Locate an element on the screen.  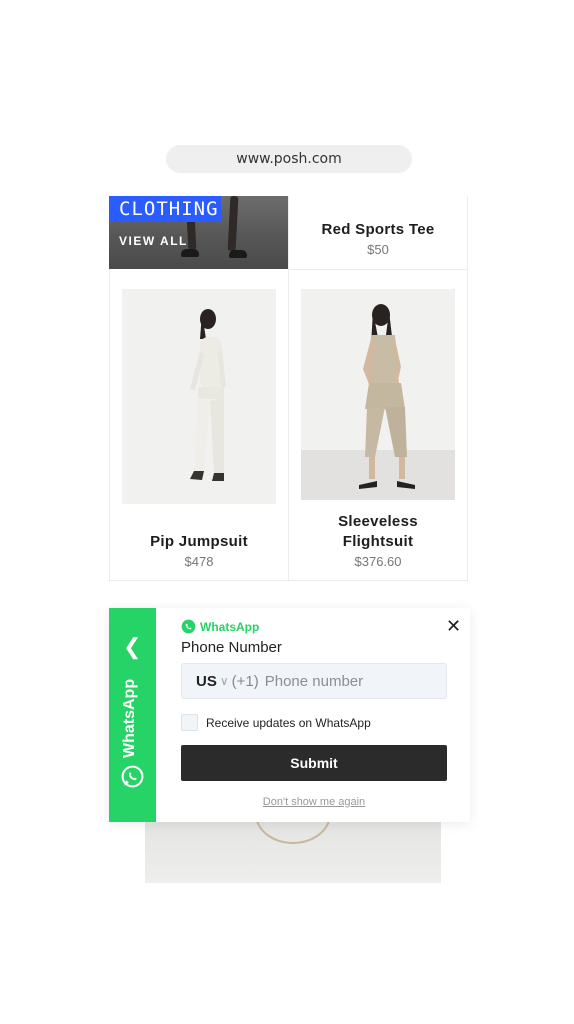
product-card: Pip Jumpsuit $478 is located at coordinates (199, 425).